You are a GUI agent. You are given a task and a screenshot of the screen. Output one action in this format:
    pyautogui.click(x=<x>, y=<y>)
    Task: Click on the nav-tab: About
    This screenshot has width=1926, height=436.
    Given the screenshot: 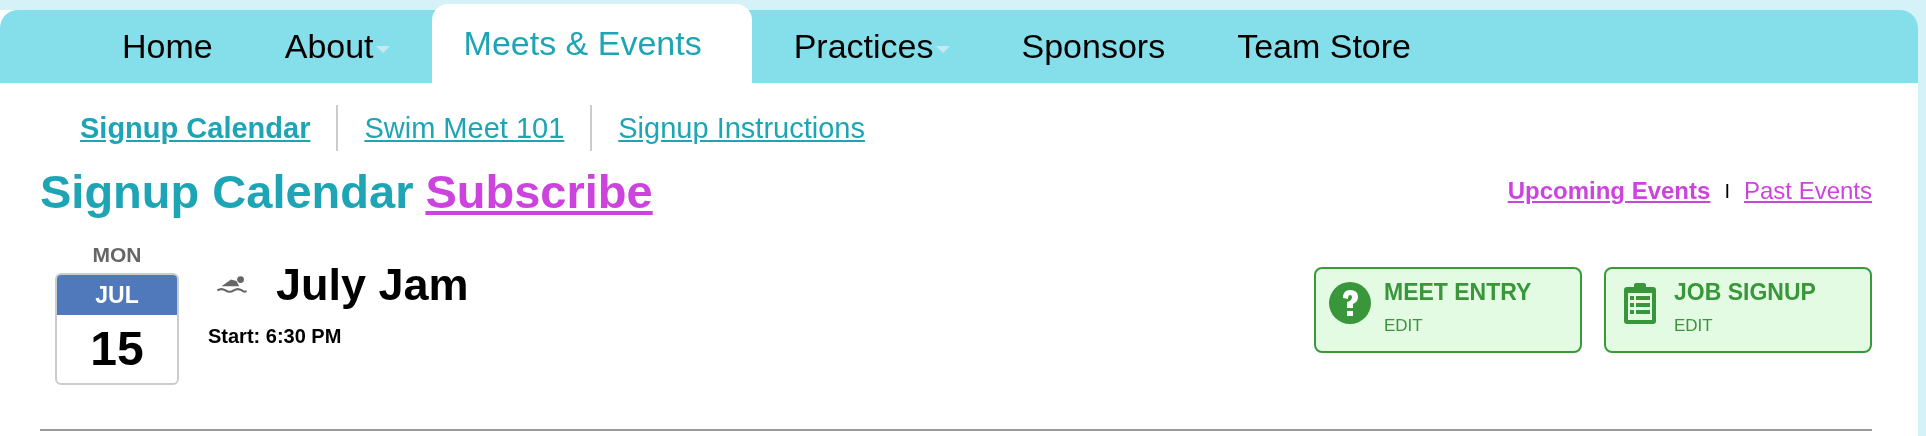 What is the action you would take?
    pyautogui.click(x=337, y=46)
    